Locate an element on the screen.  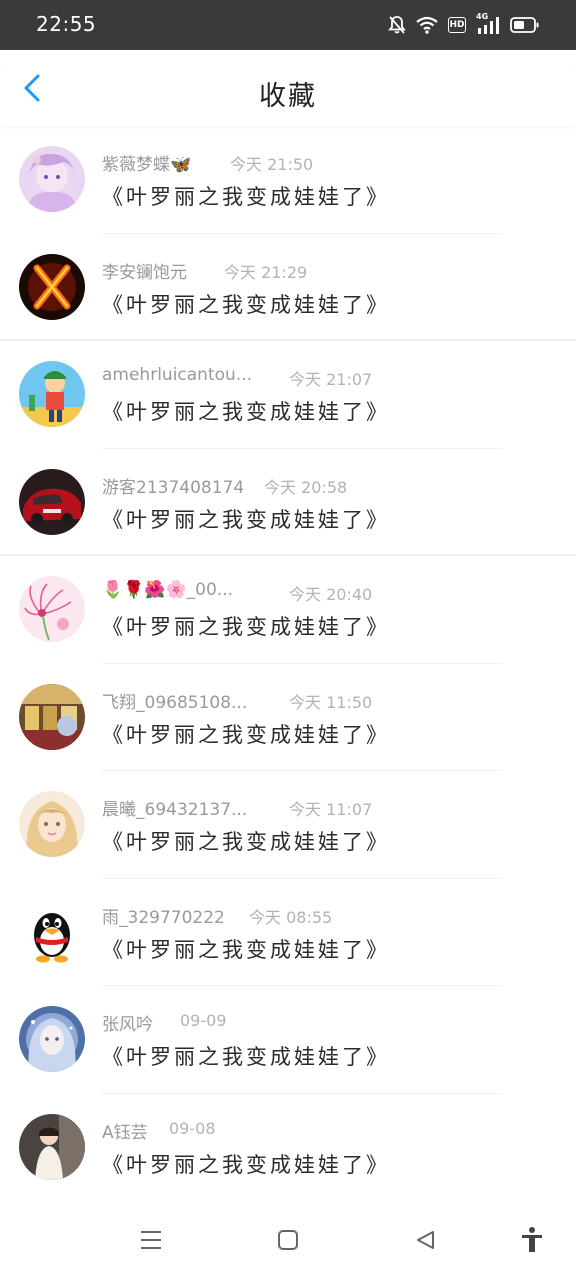
back-nav-button is located at coordinates (425, 1240).